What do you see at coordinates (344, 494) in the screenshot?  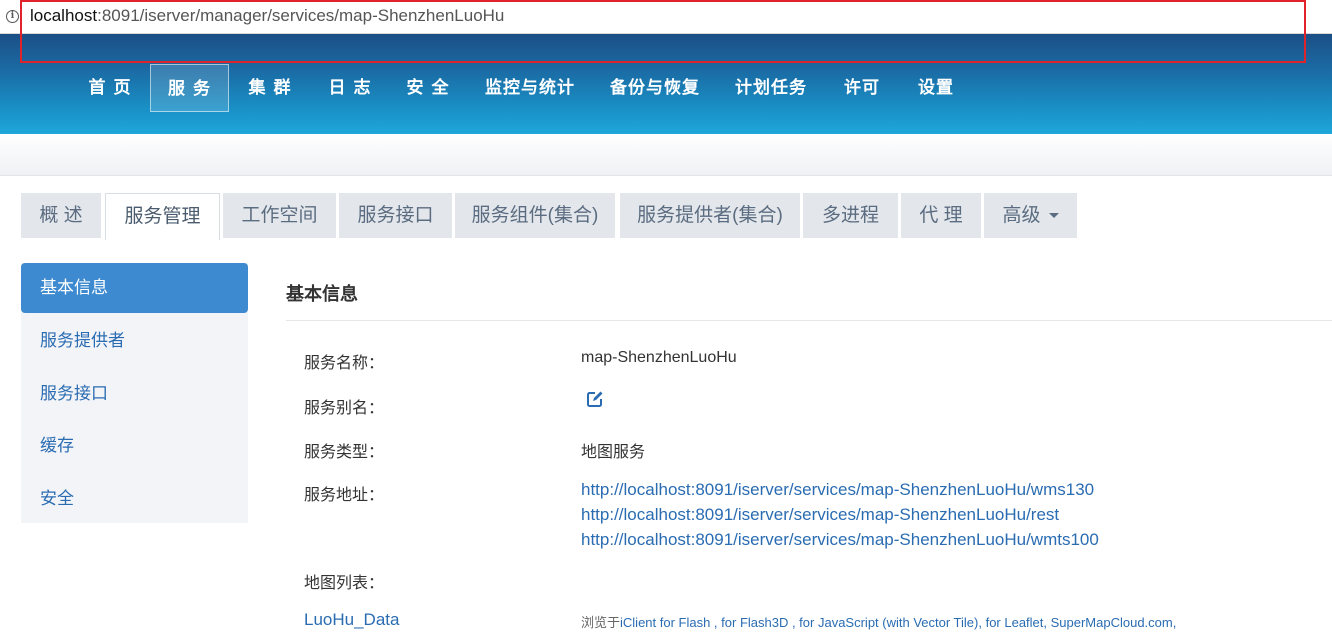 I see `service-address-label: 服务地址：` at bounding box center [344, 494].